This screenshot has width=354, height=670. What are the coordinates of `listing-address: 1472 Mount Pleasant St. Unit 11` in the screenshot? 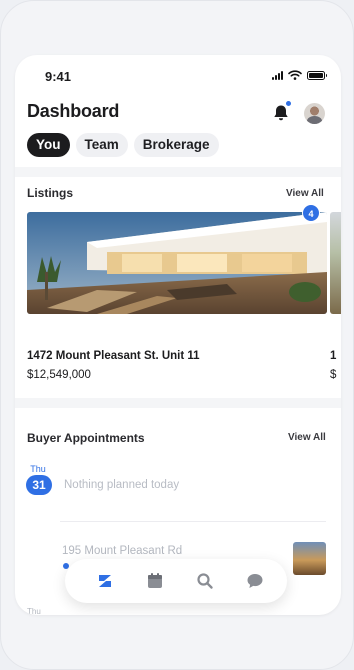 It's located at (113, 356).